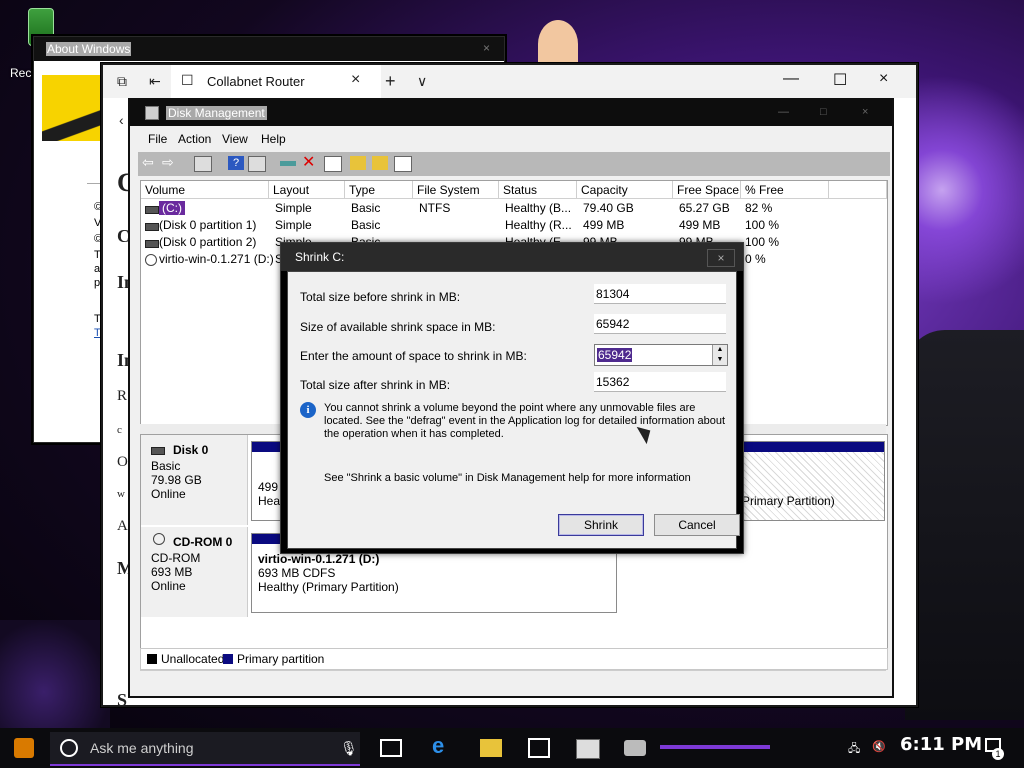 This screenshot has width=1024, height=768. What do you see at coordinates (176, 480) in the screenshot?
I see `disk0-size: 79.98 GB` at bounding box center [176, 480].